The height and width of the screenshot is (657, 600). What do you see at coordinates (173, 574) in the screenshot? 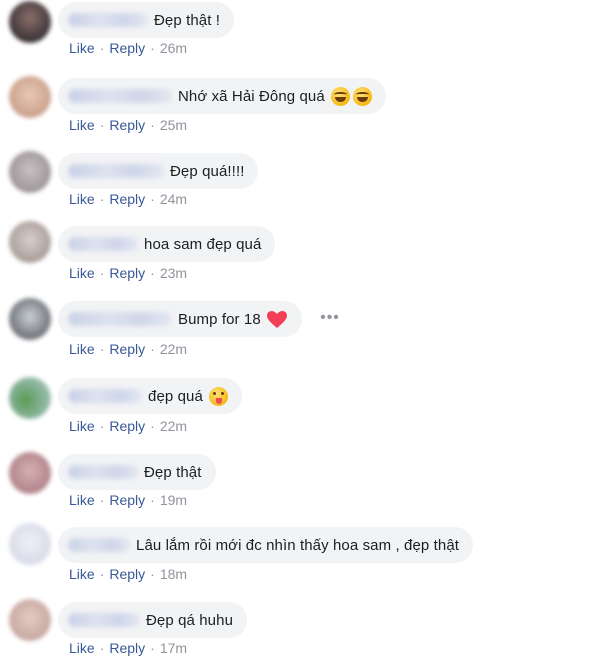
I see `comment-timestamp: 18m` at bounding box center [173, 574].